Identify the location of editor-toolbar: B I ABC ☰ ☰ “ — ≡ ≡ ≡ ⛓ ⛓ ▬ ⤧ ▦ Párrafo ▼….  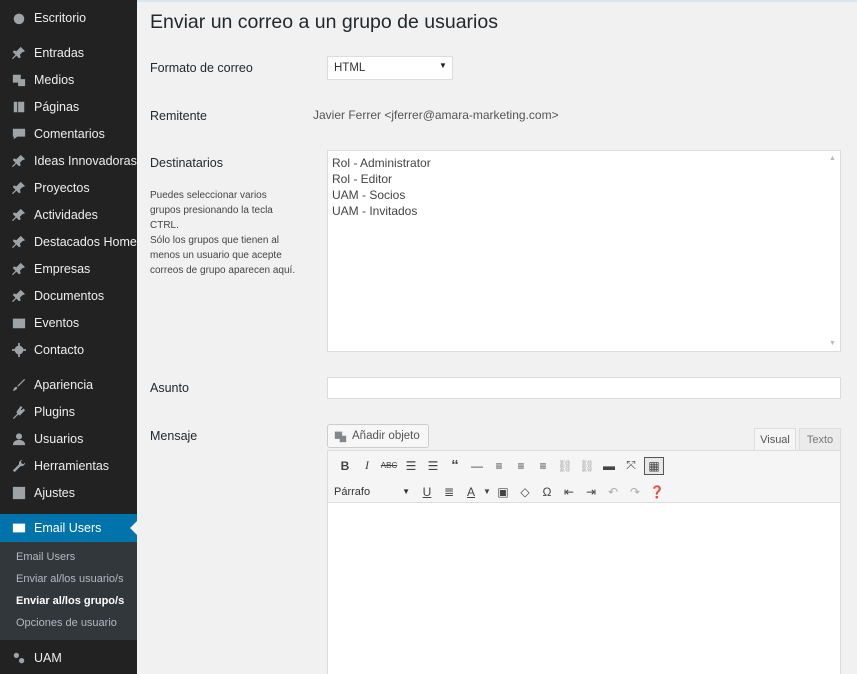
(584, 477).